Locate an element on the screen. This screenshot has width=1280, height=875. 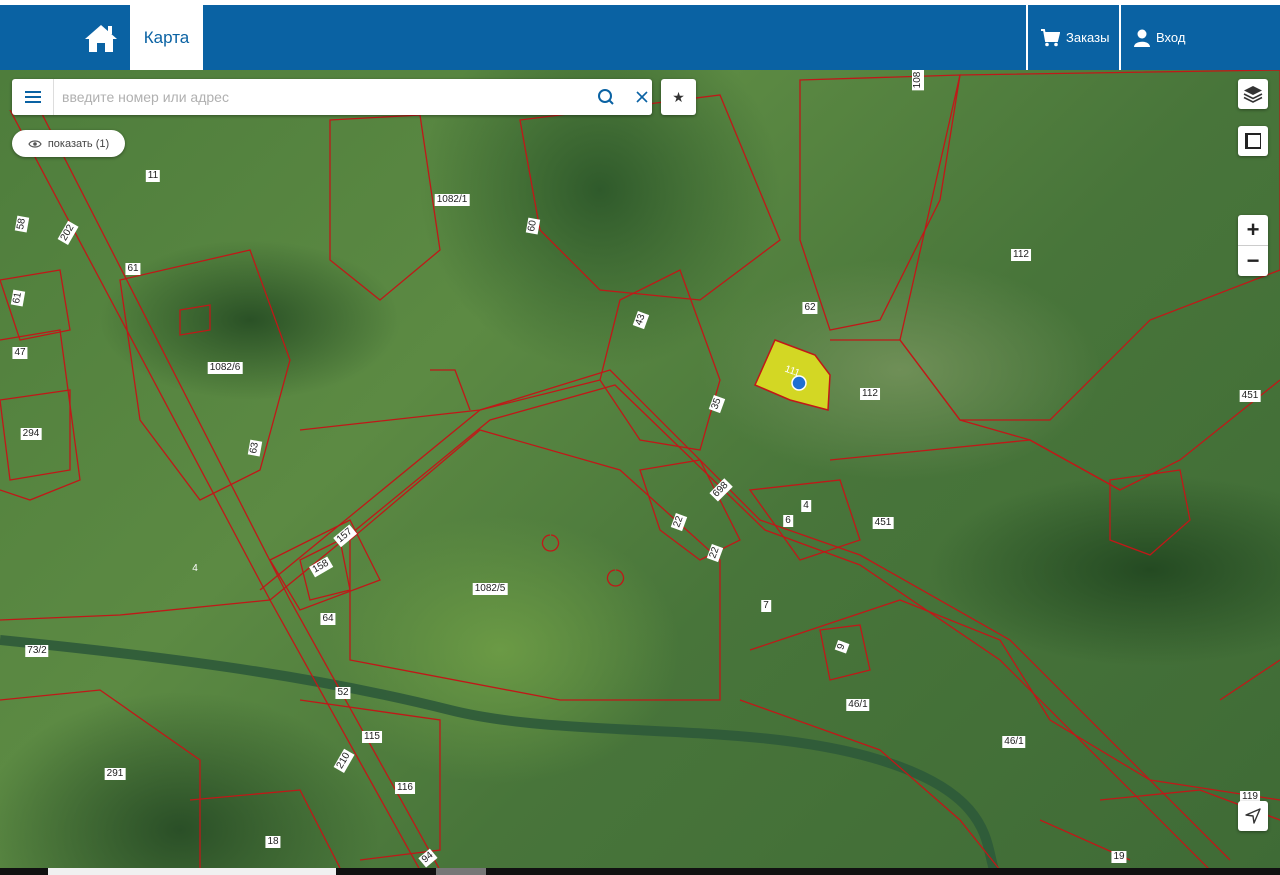
parcel-label: 294 is located at coordinates (31, 434).